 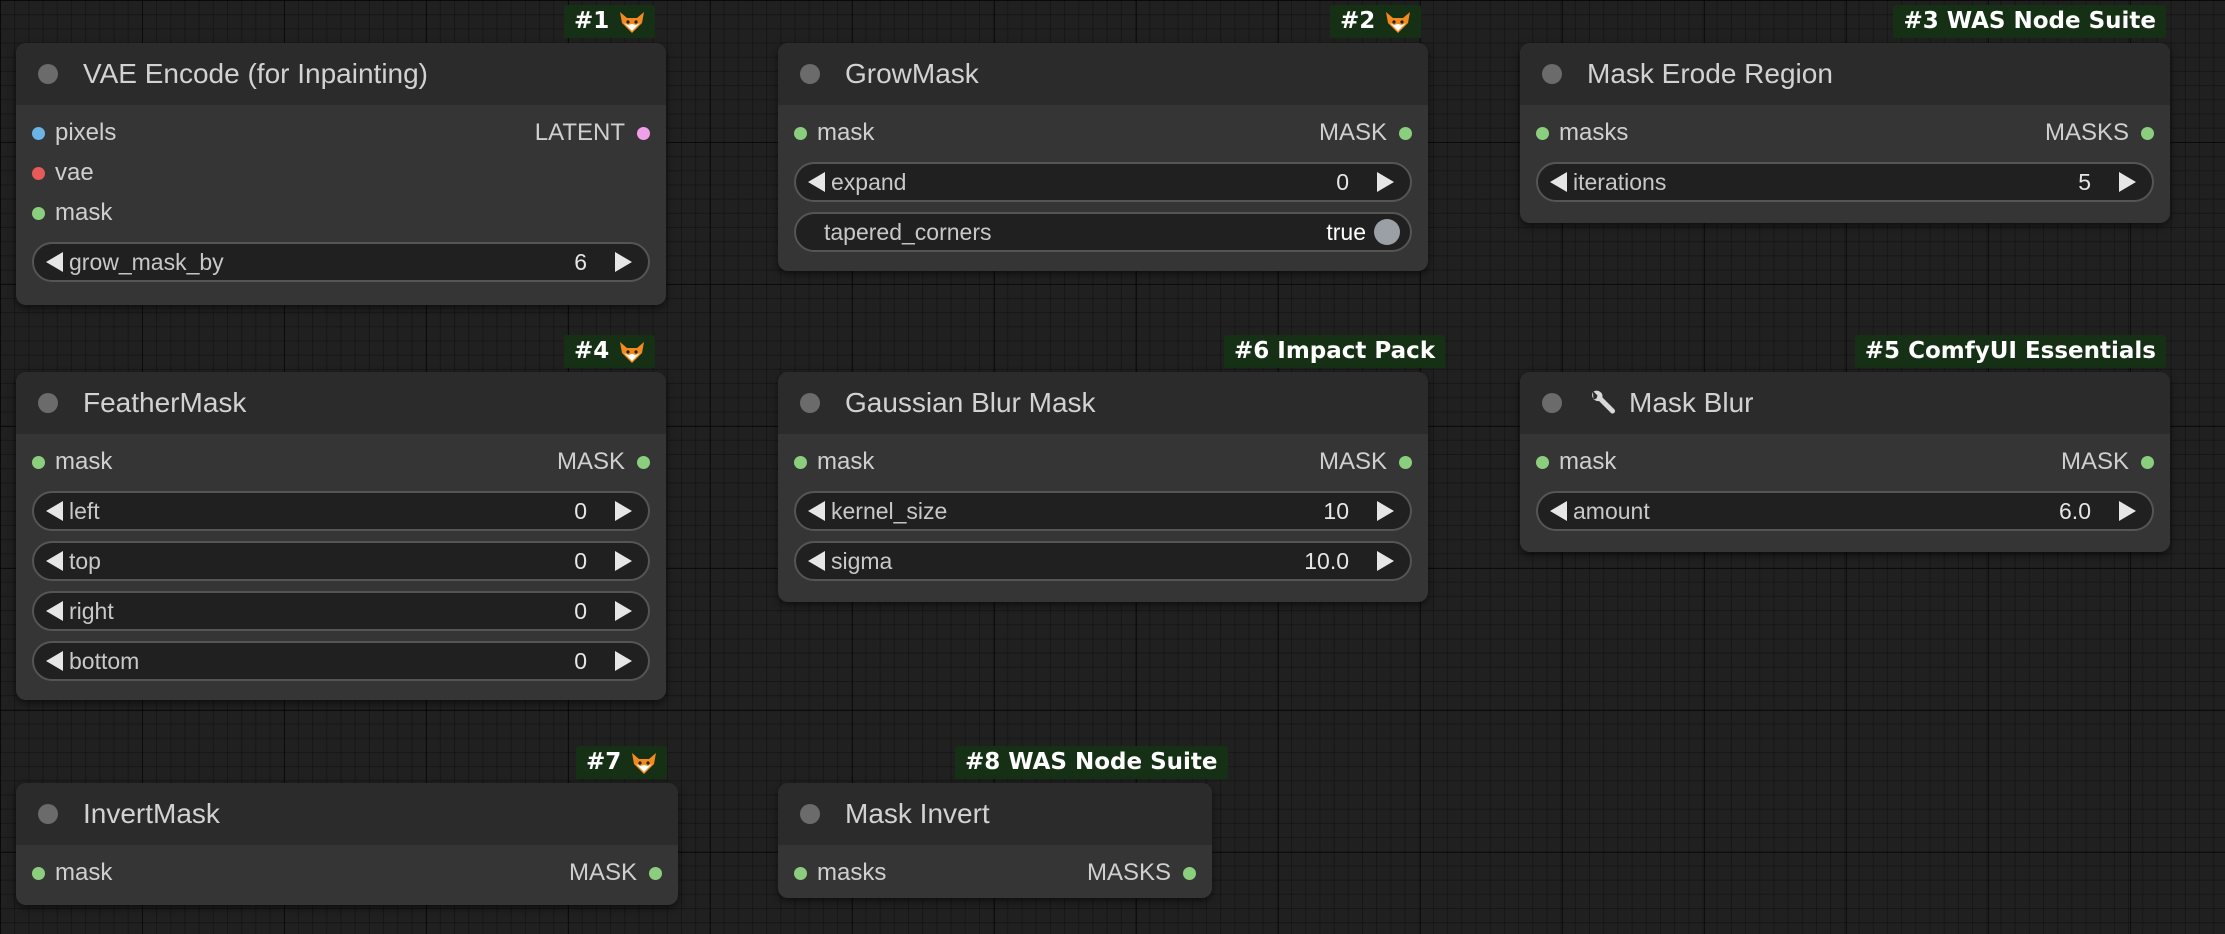 I want to click on node-mask-blur: Mask Blur mask MASK amount 6.0, so click(x=1845, y=462).